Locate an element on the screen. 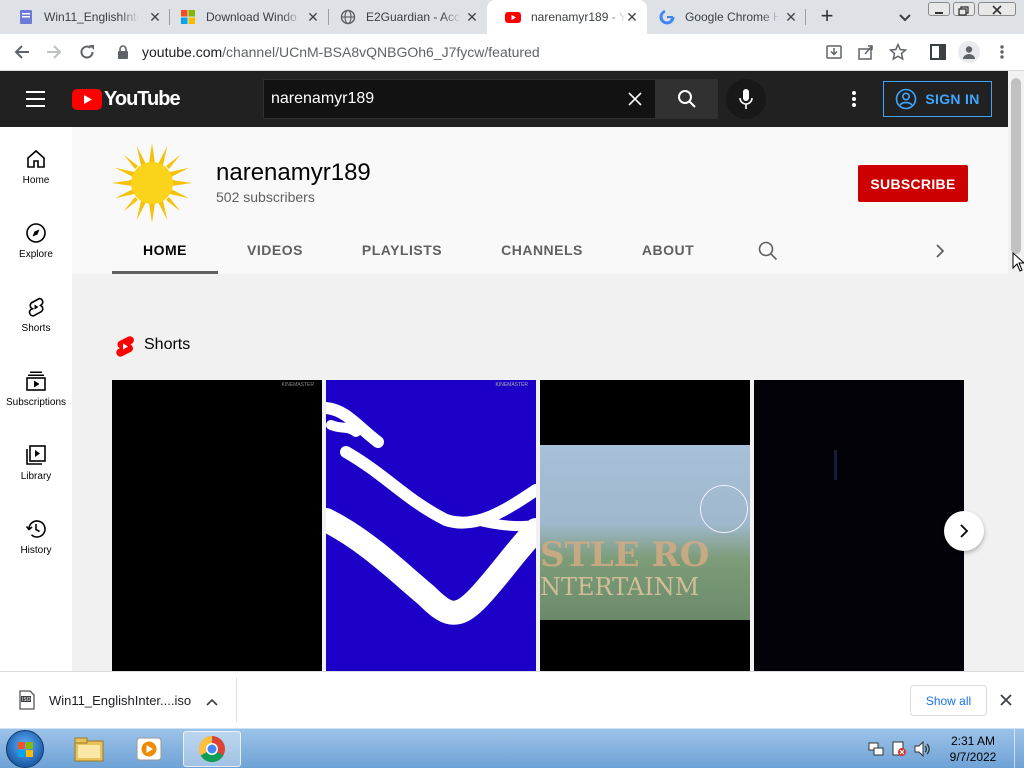 This screenshot has width=1024, height=774. taskbar-media-player is located at coordinates (149, 749).